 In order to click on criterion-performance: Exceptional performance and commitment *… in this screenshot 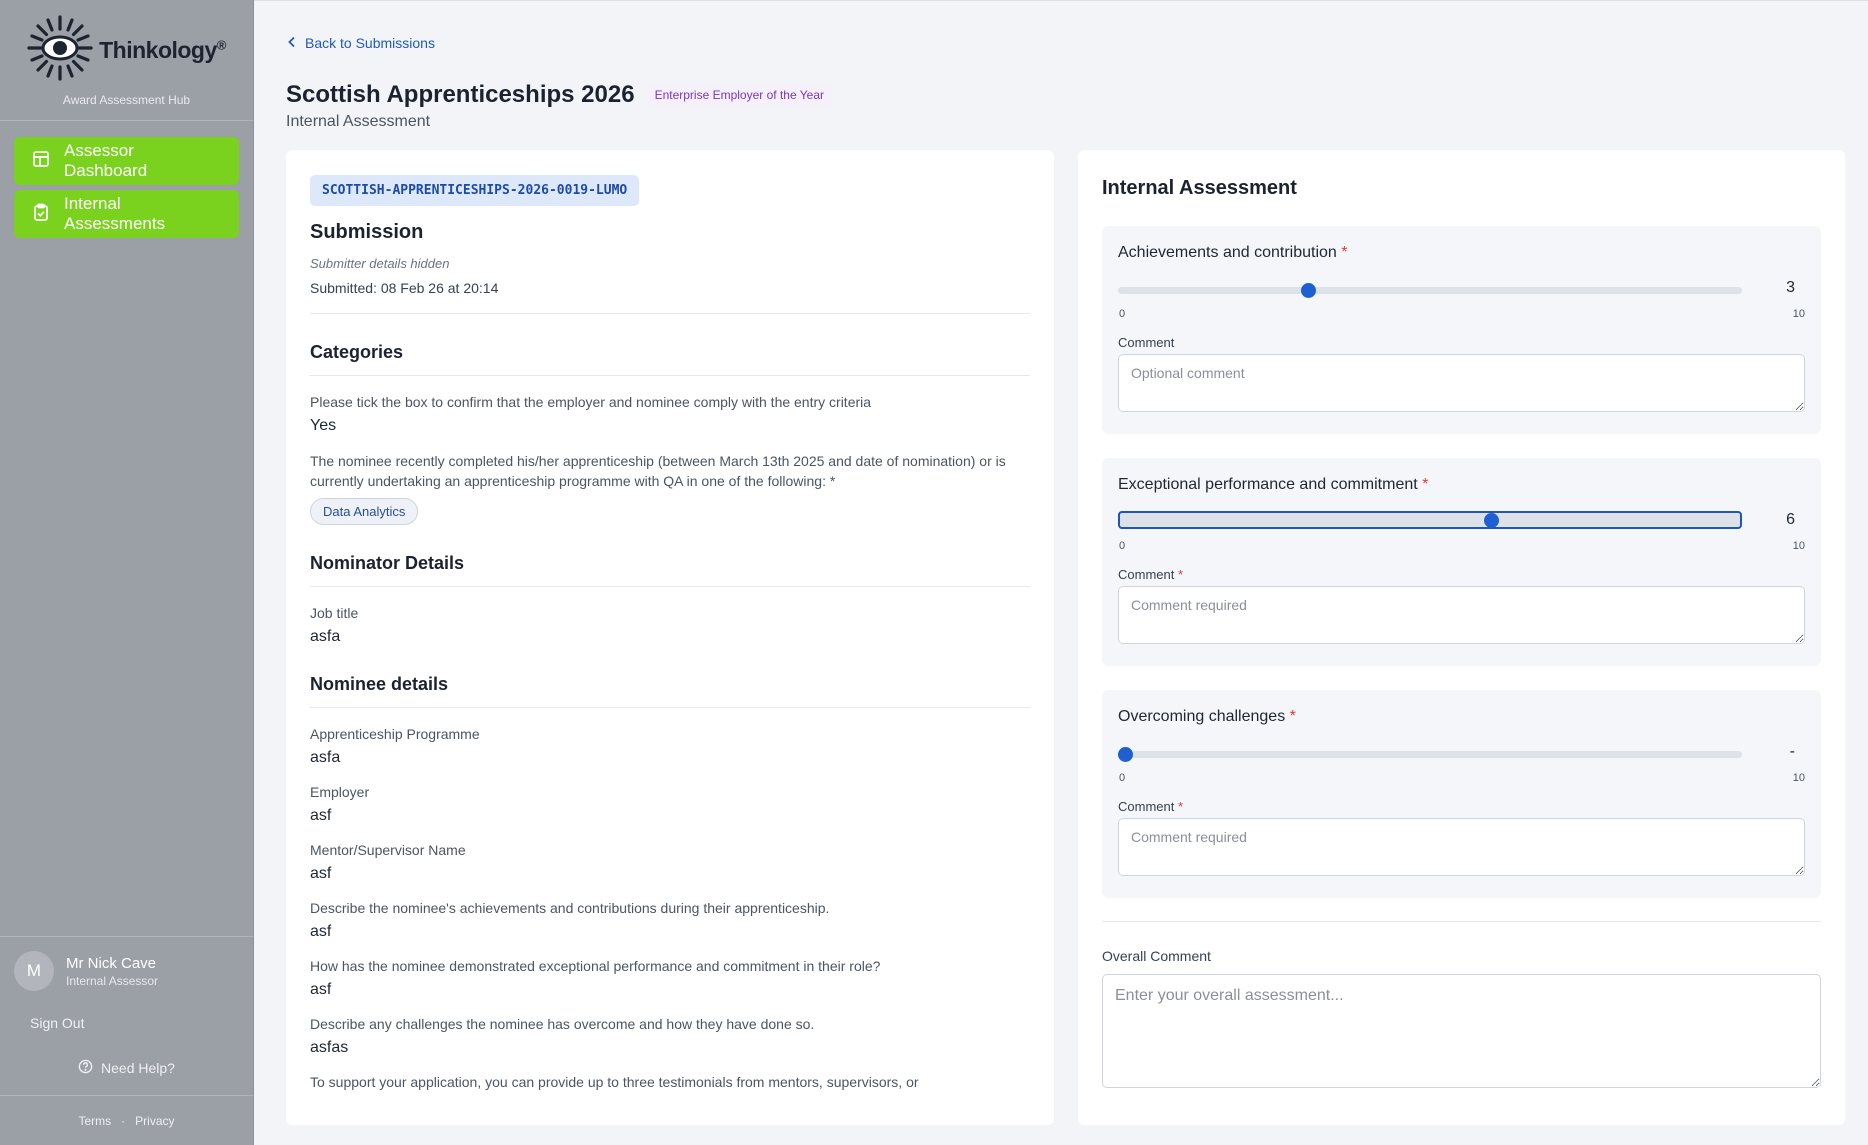, I will do `click(1461, 562)`.